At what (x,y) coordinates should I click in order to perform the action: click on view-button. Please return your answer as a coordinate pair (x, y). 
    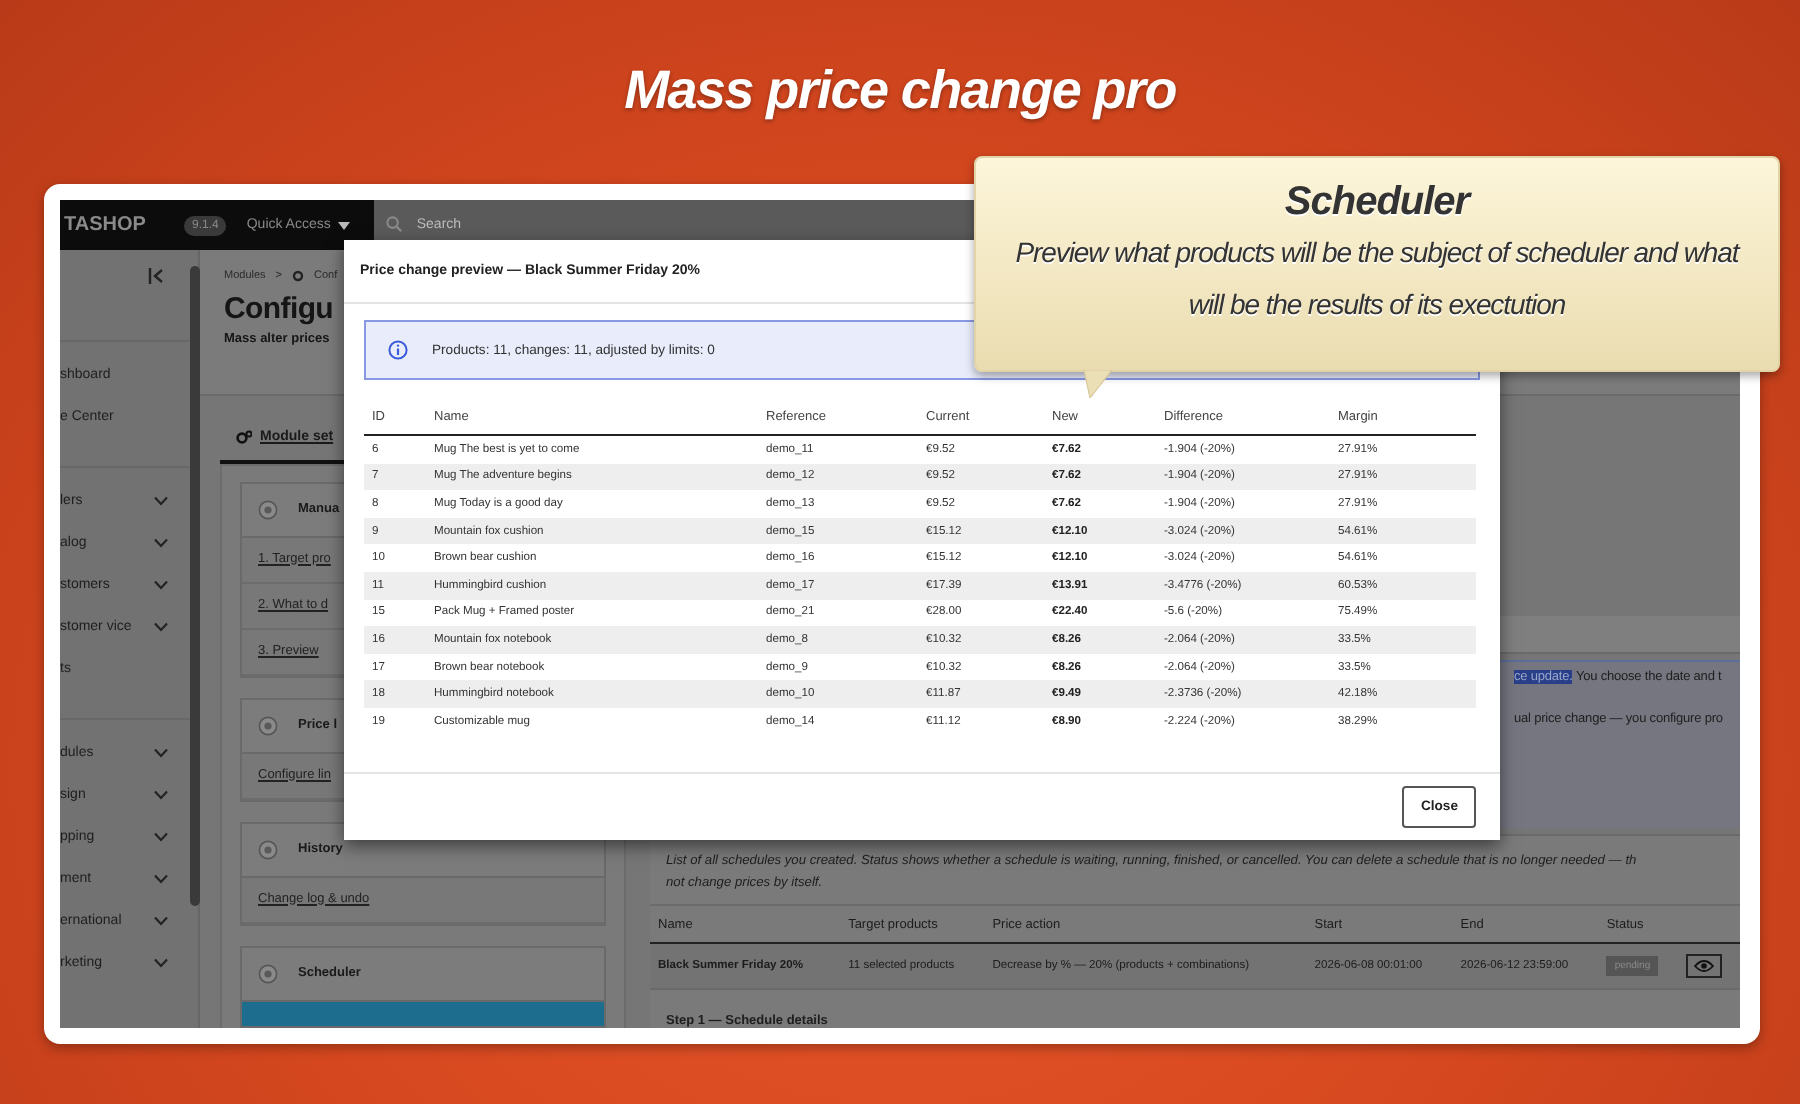
    Looking at the image, I should click on (1704, 966).